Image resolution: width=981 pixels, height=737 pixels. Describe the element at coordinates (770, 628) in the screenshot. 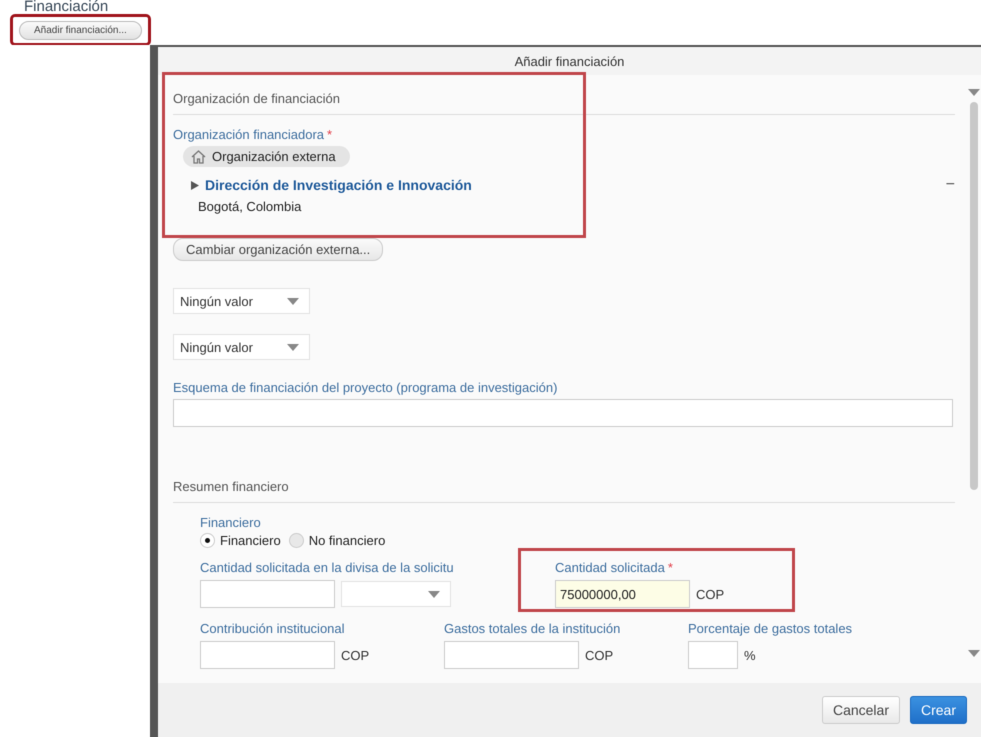

I see `field-label: Porcentaje de gastos totales` at that location.